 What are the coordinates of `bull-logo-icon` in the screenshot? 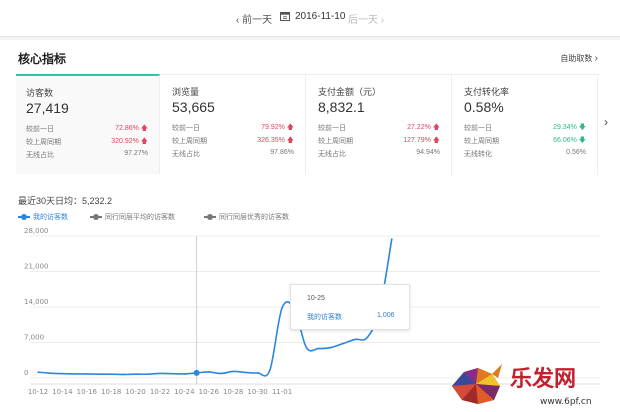 It's located at (477, 384).